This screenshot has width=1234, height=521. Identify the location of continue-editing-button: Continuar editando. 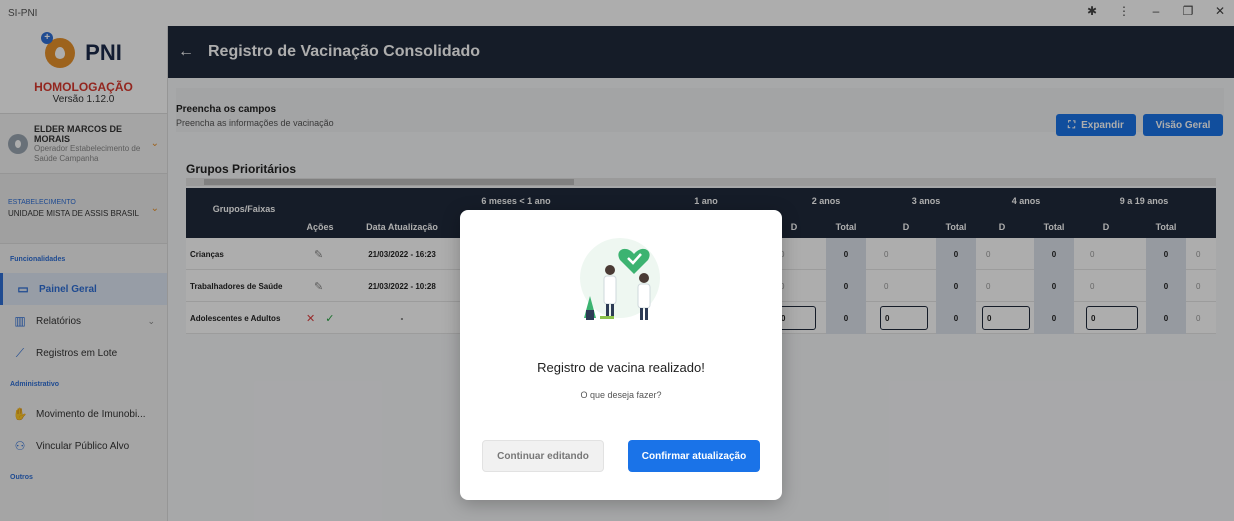
(543, 456).